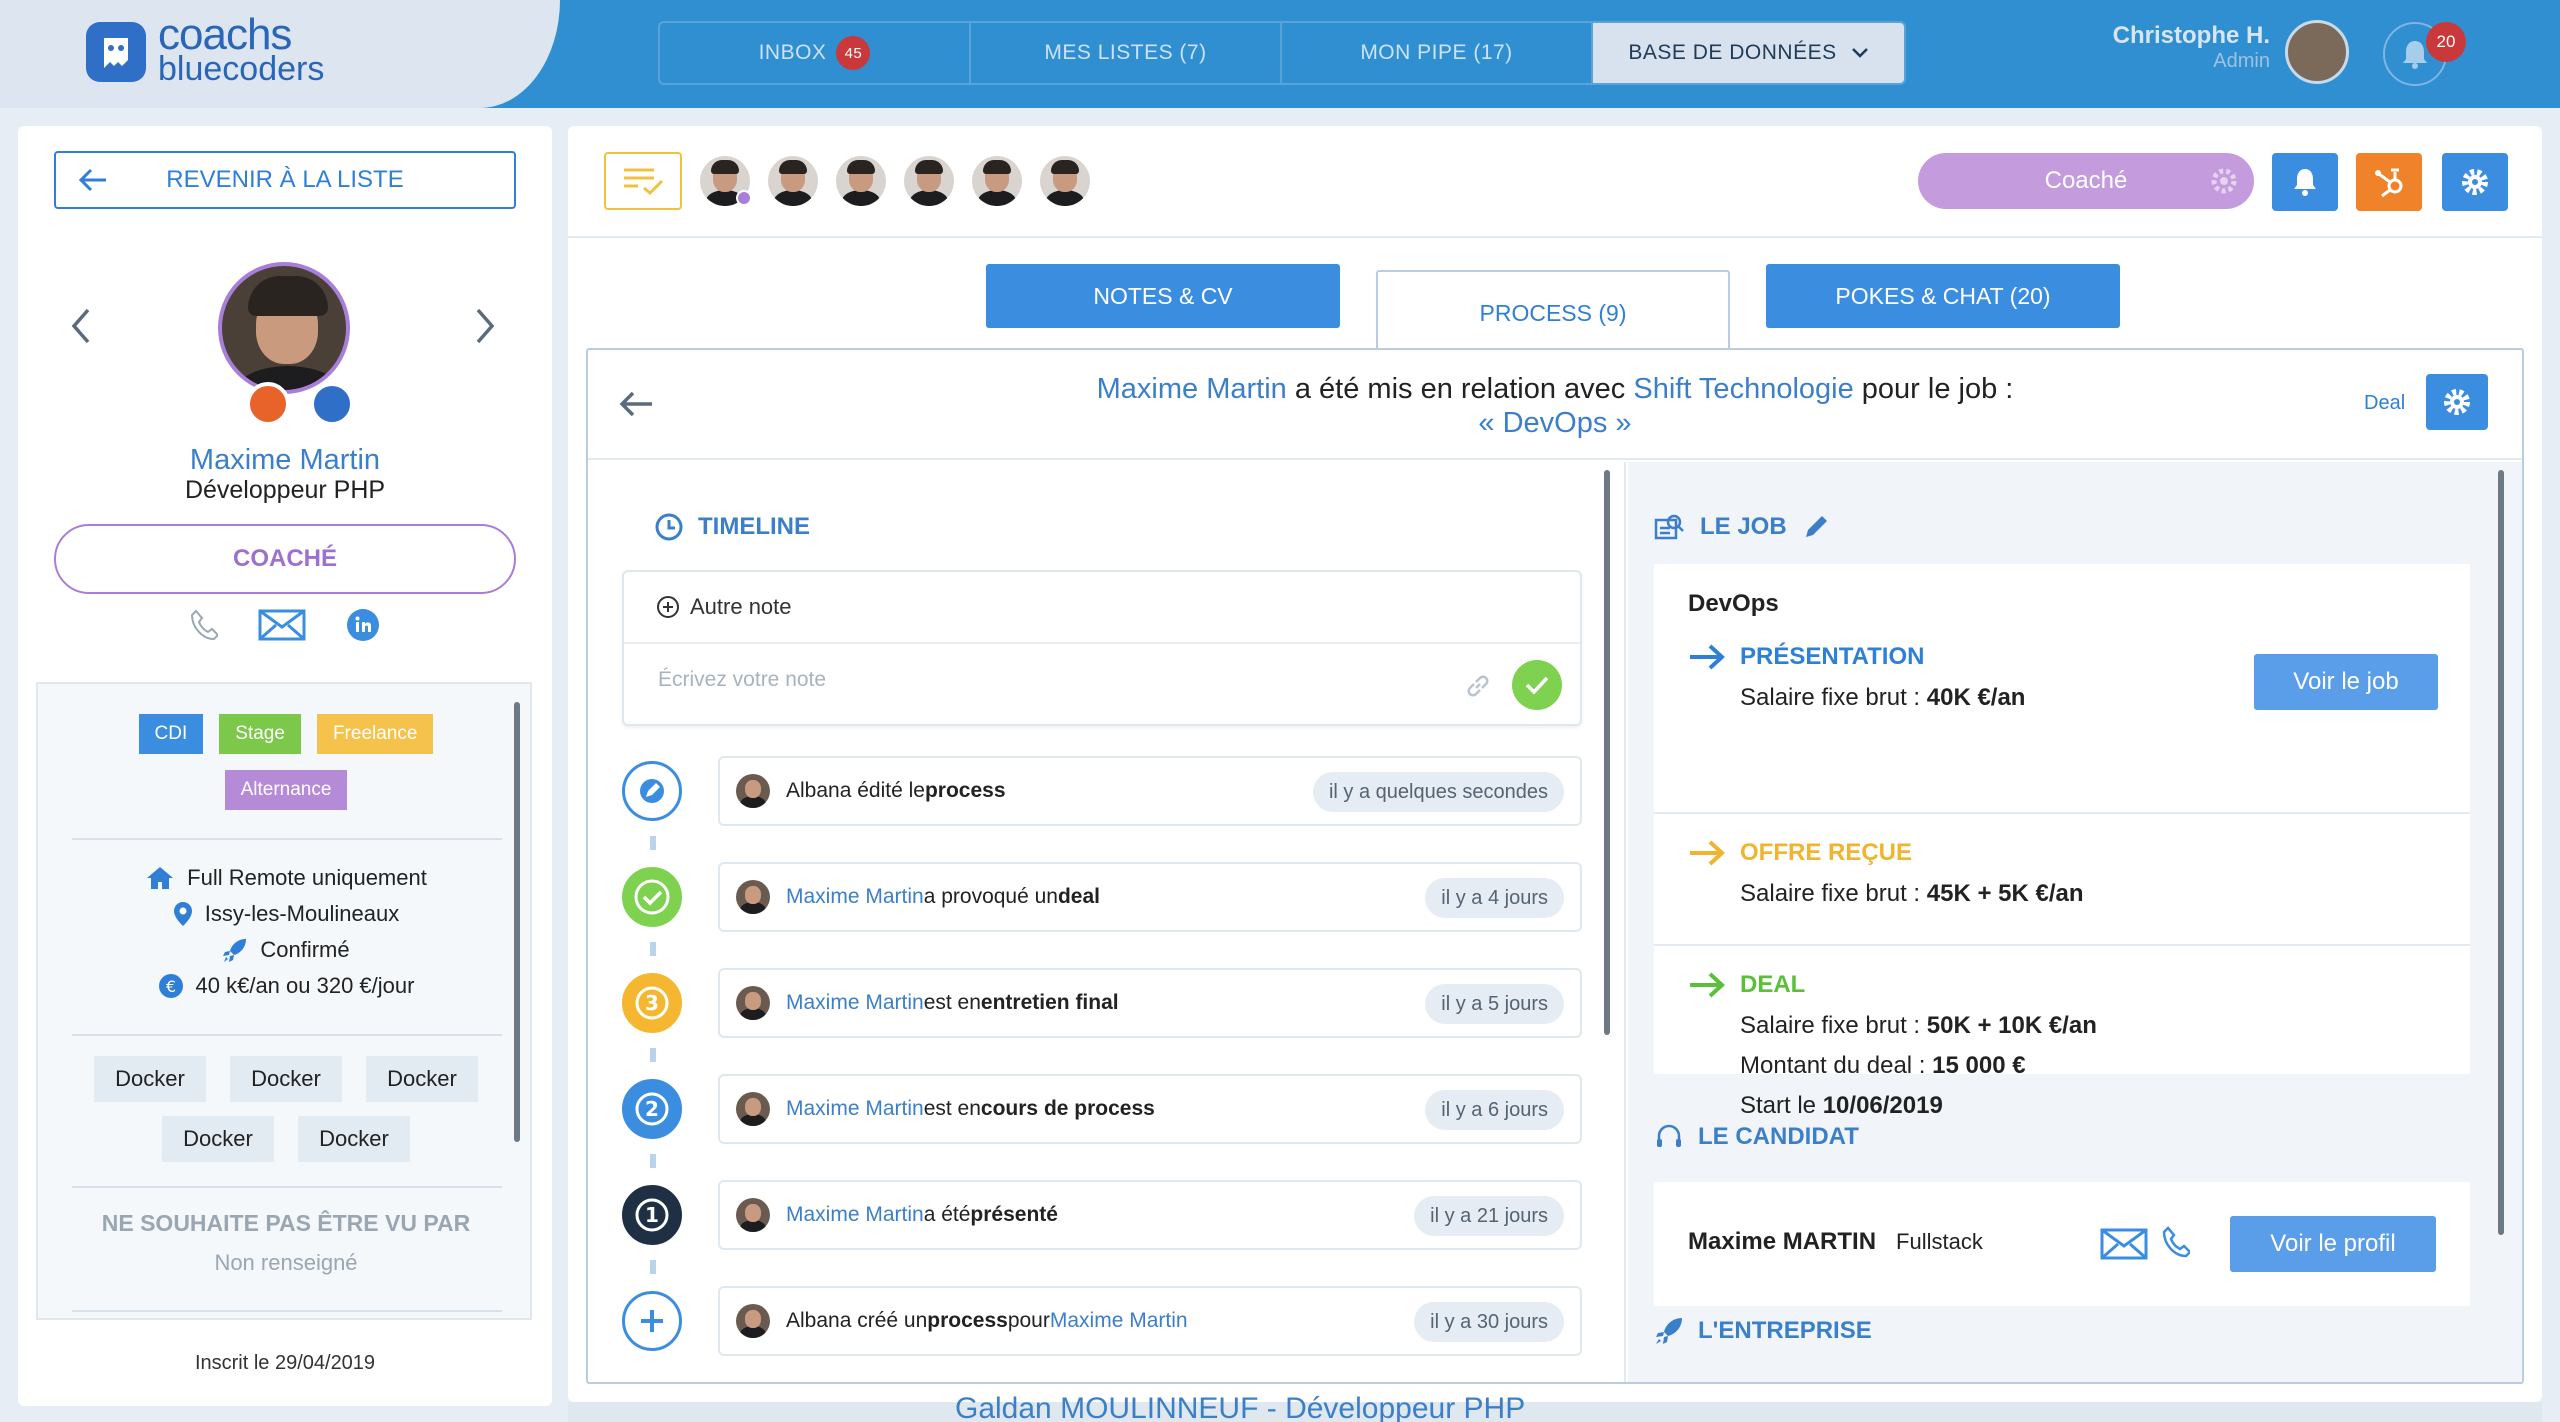 The height and width of the screenshot is (1422, 2560). I want to click on settings-button, so click(2475, 182).